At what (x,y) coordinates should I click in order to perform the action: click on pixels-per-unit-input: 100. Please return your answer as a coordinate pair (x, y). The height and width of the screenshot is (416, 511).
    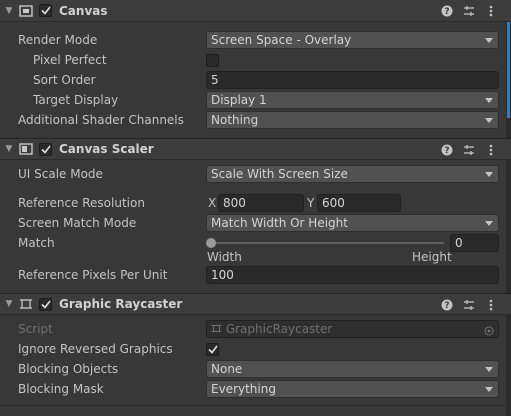
    Looking at the image, I should click on (352, 275).